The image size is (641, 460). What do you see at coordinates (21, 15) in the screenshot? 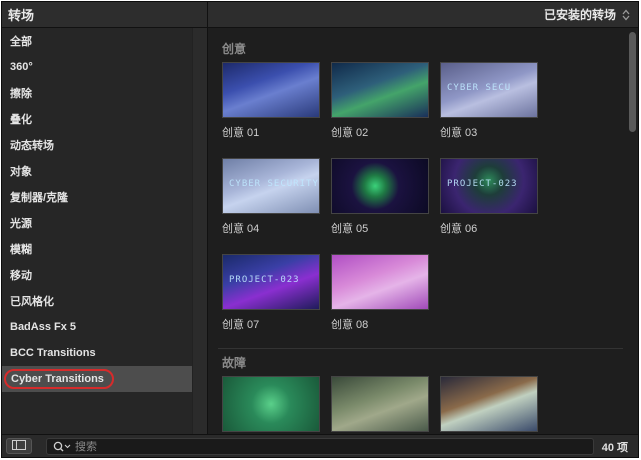
I see `sidebar-title: 转场` at bounding box center [21, 15].